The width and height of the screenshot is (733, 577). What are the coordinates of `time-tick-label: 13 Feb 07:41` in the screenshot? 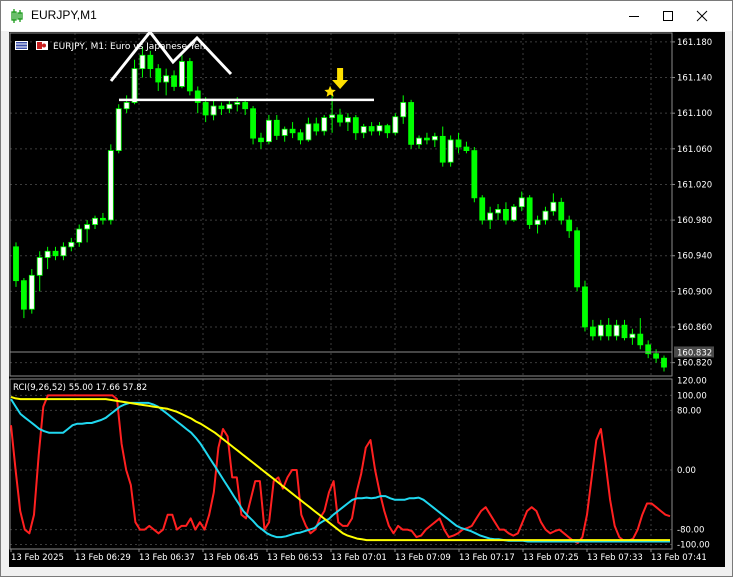 It's located at (679, 558).